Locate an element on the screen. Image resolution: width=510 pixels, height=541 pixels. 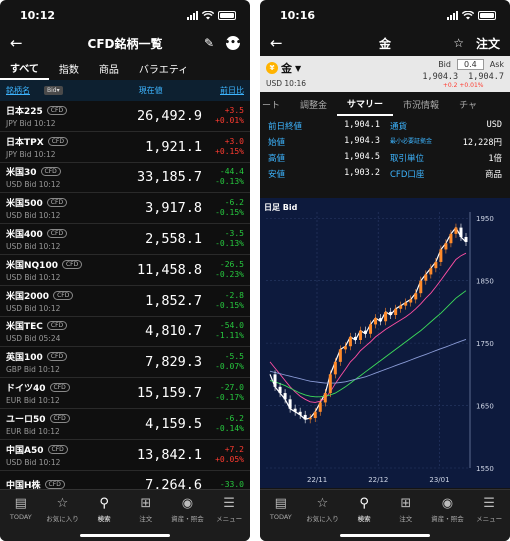
table-row: 米国TEC CFD USD Bid 05:24 4,810.7 -54.0 -1.11% is located at coordinates (125, 332).